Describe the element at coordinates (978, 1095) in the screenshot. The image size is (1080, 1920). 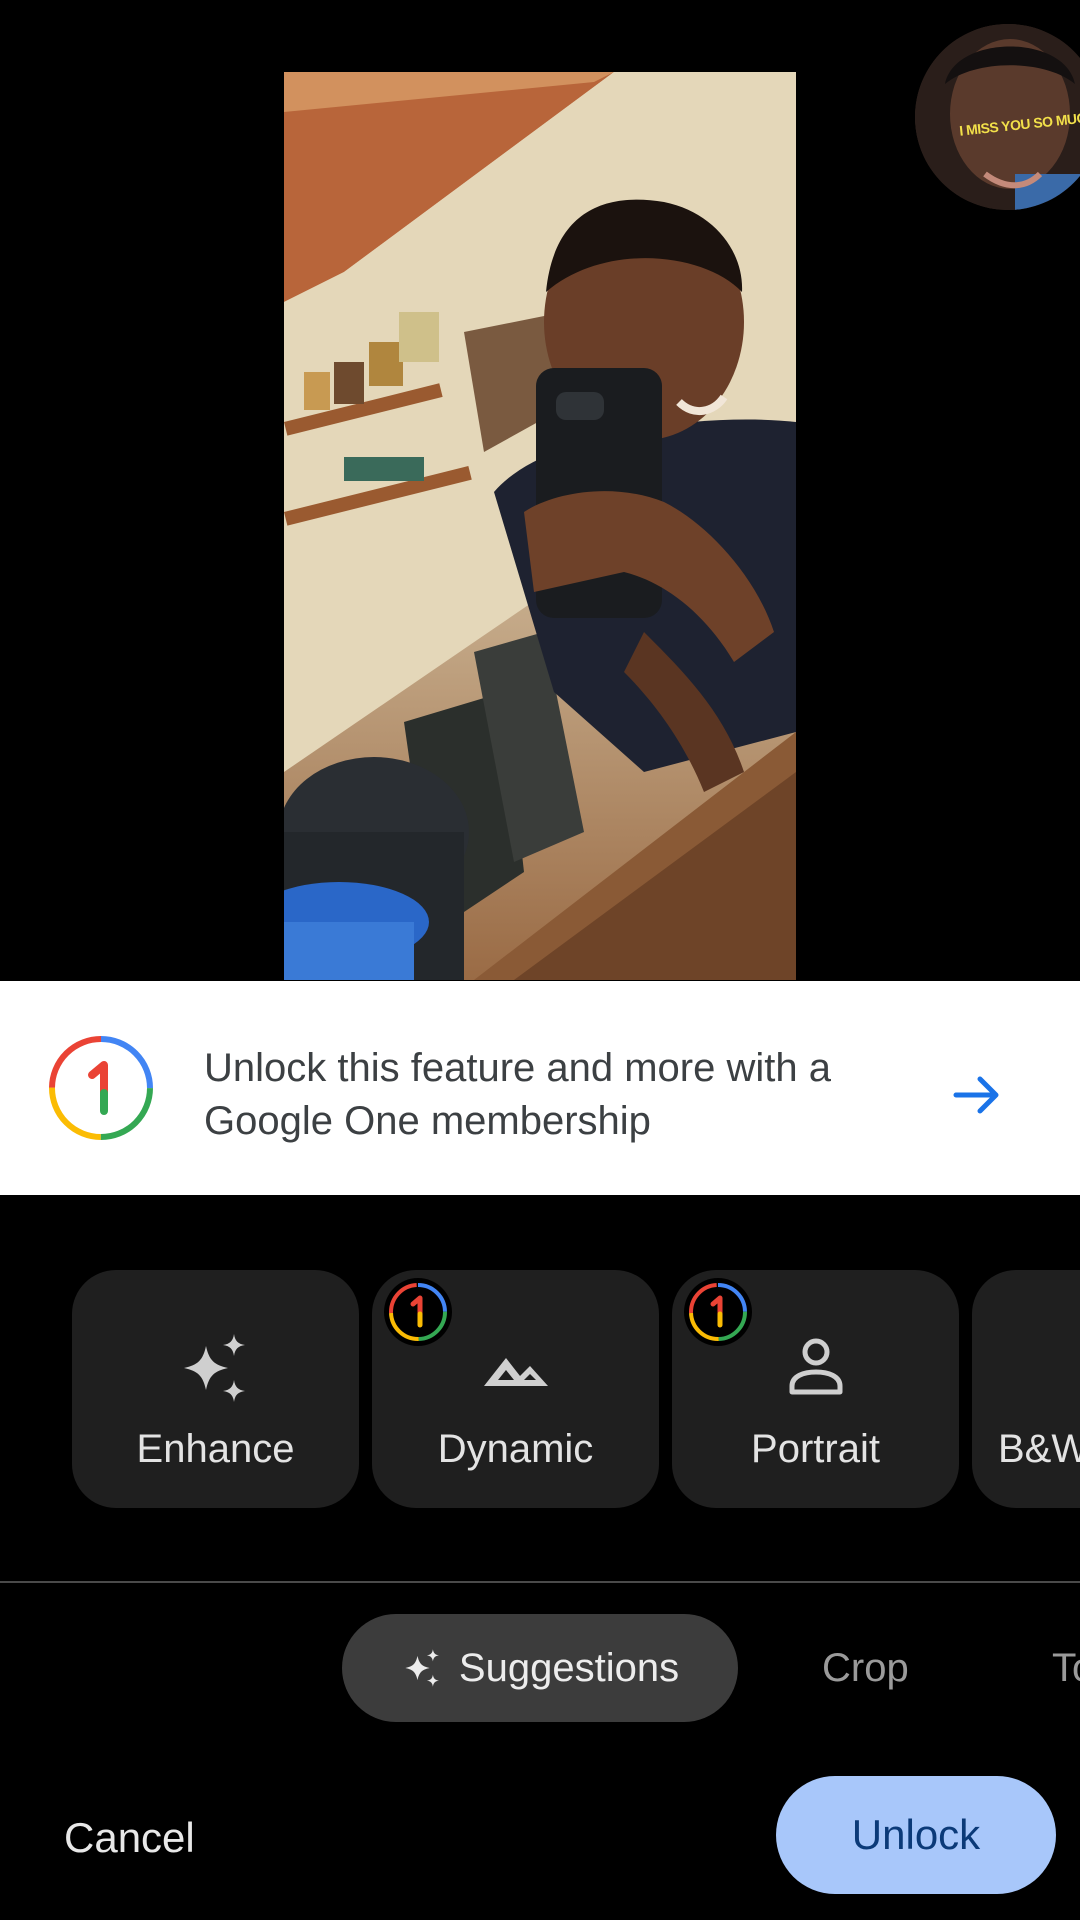
I see `arrow-right-icon` at that location.